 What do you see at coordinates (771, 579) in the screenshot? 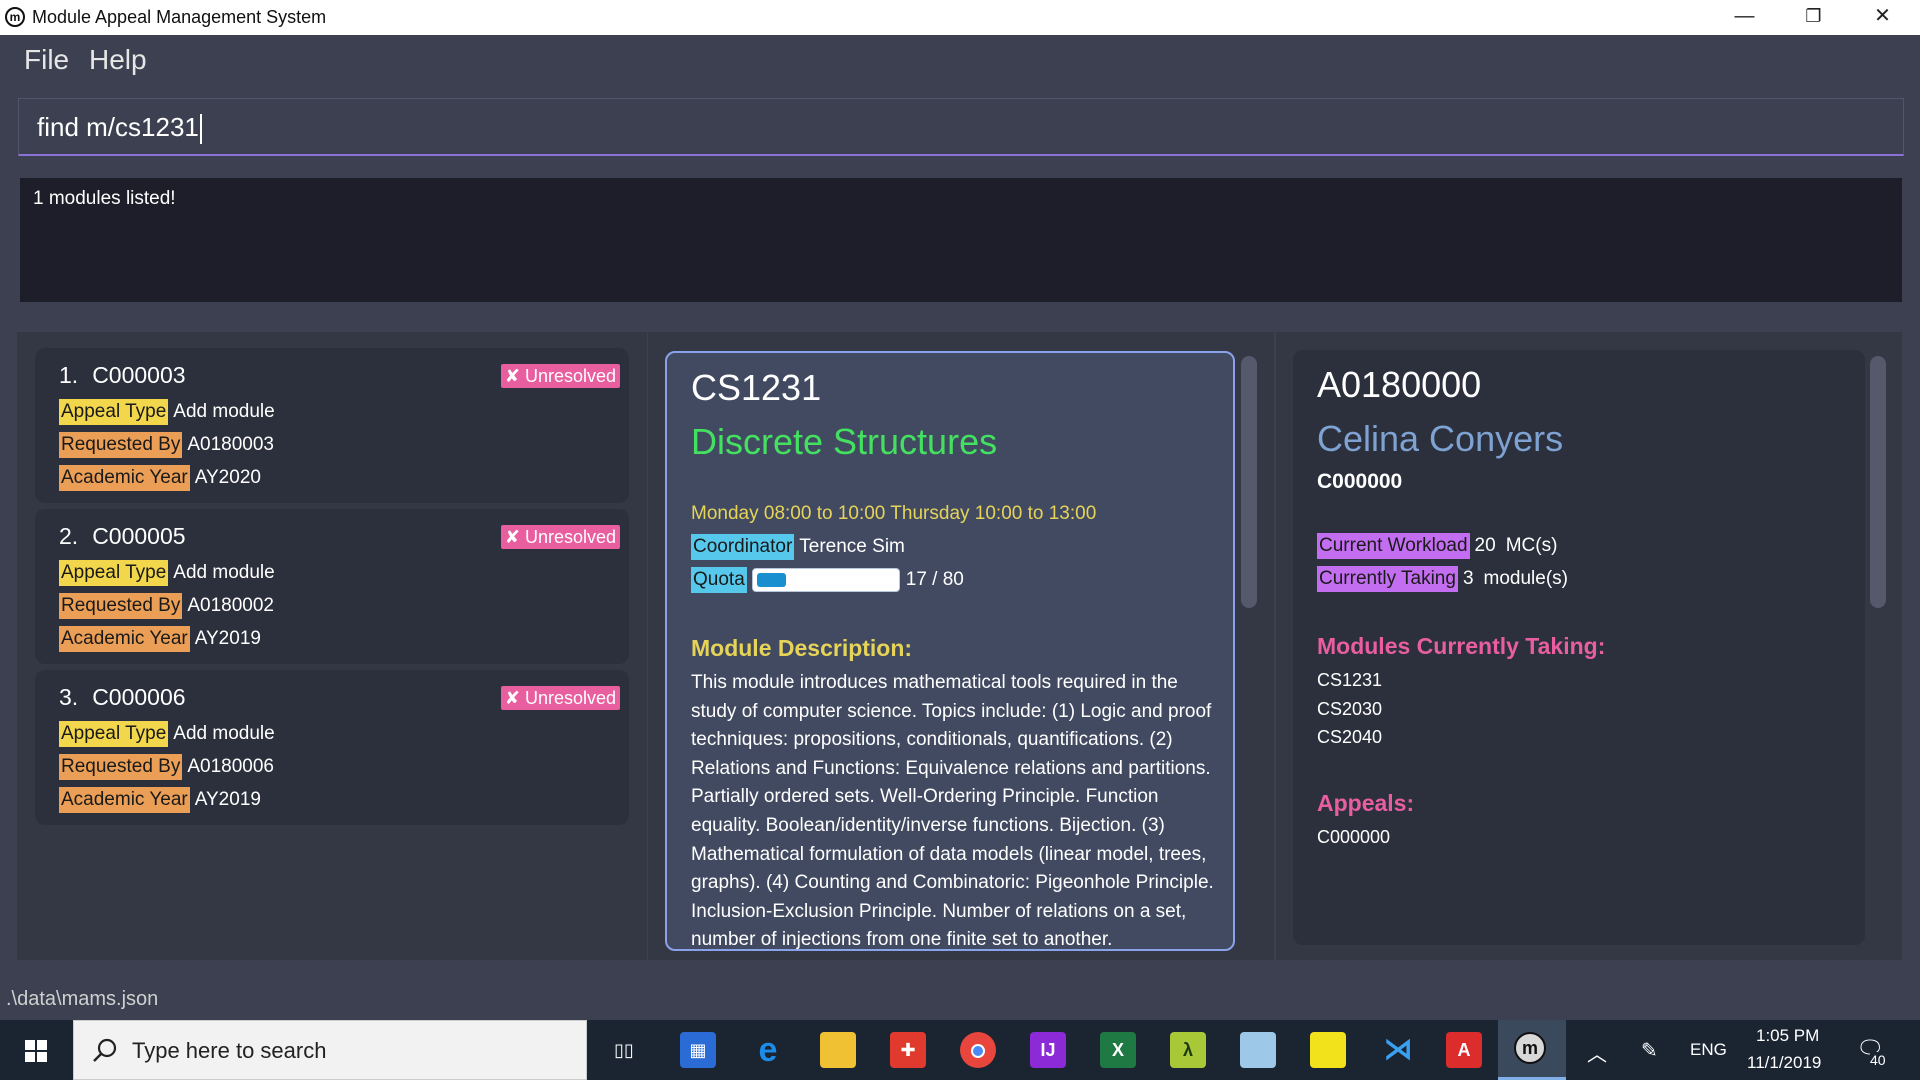
I see `quota-progress-fill` at bounding box center [771, 579].